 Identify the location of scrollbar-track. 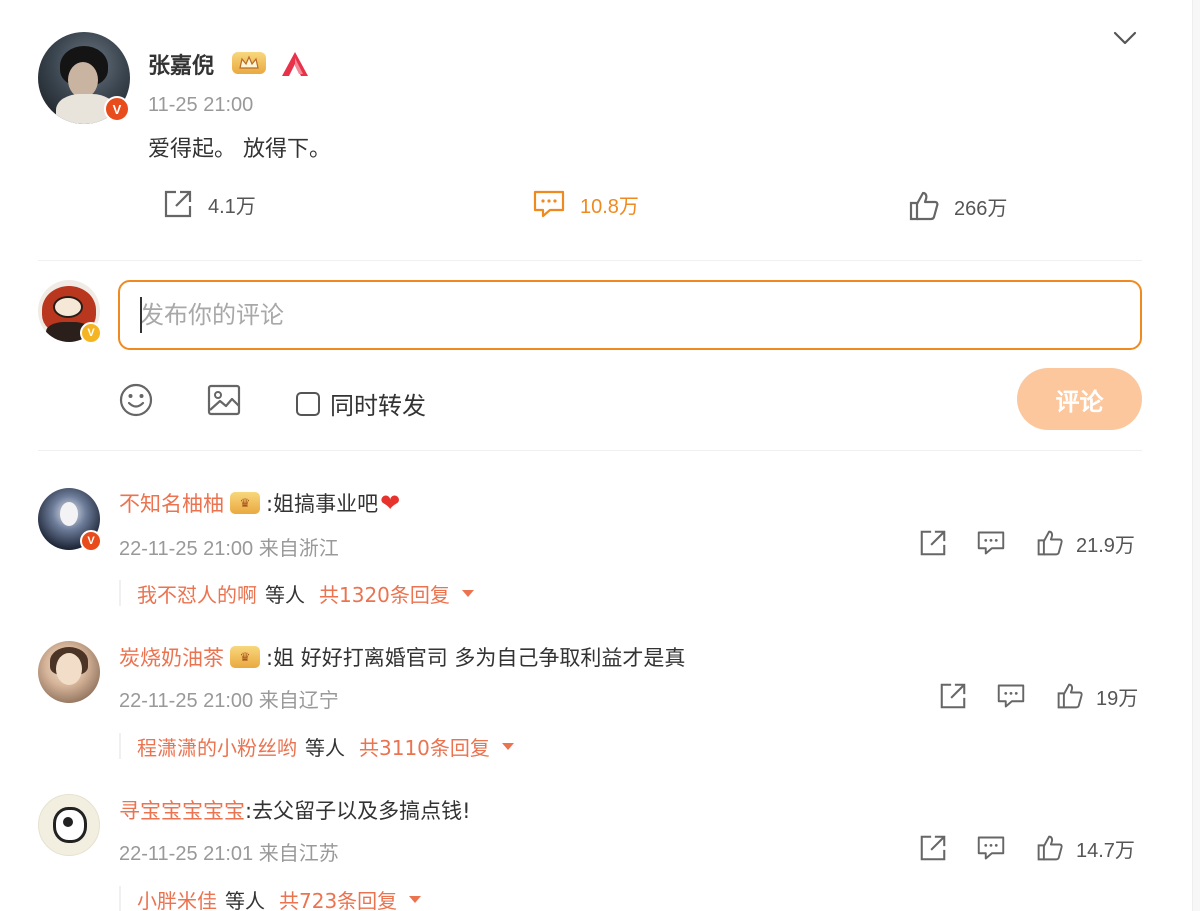
(1196, 455).